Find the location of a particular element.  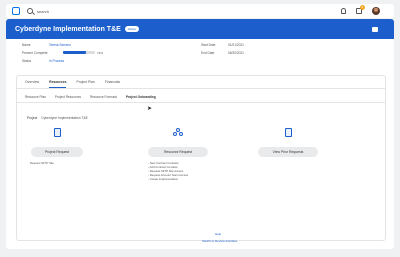

status-field: Status In Process is located at coordinates (43, 61).